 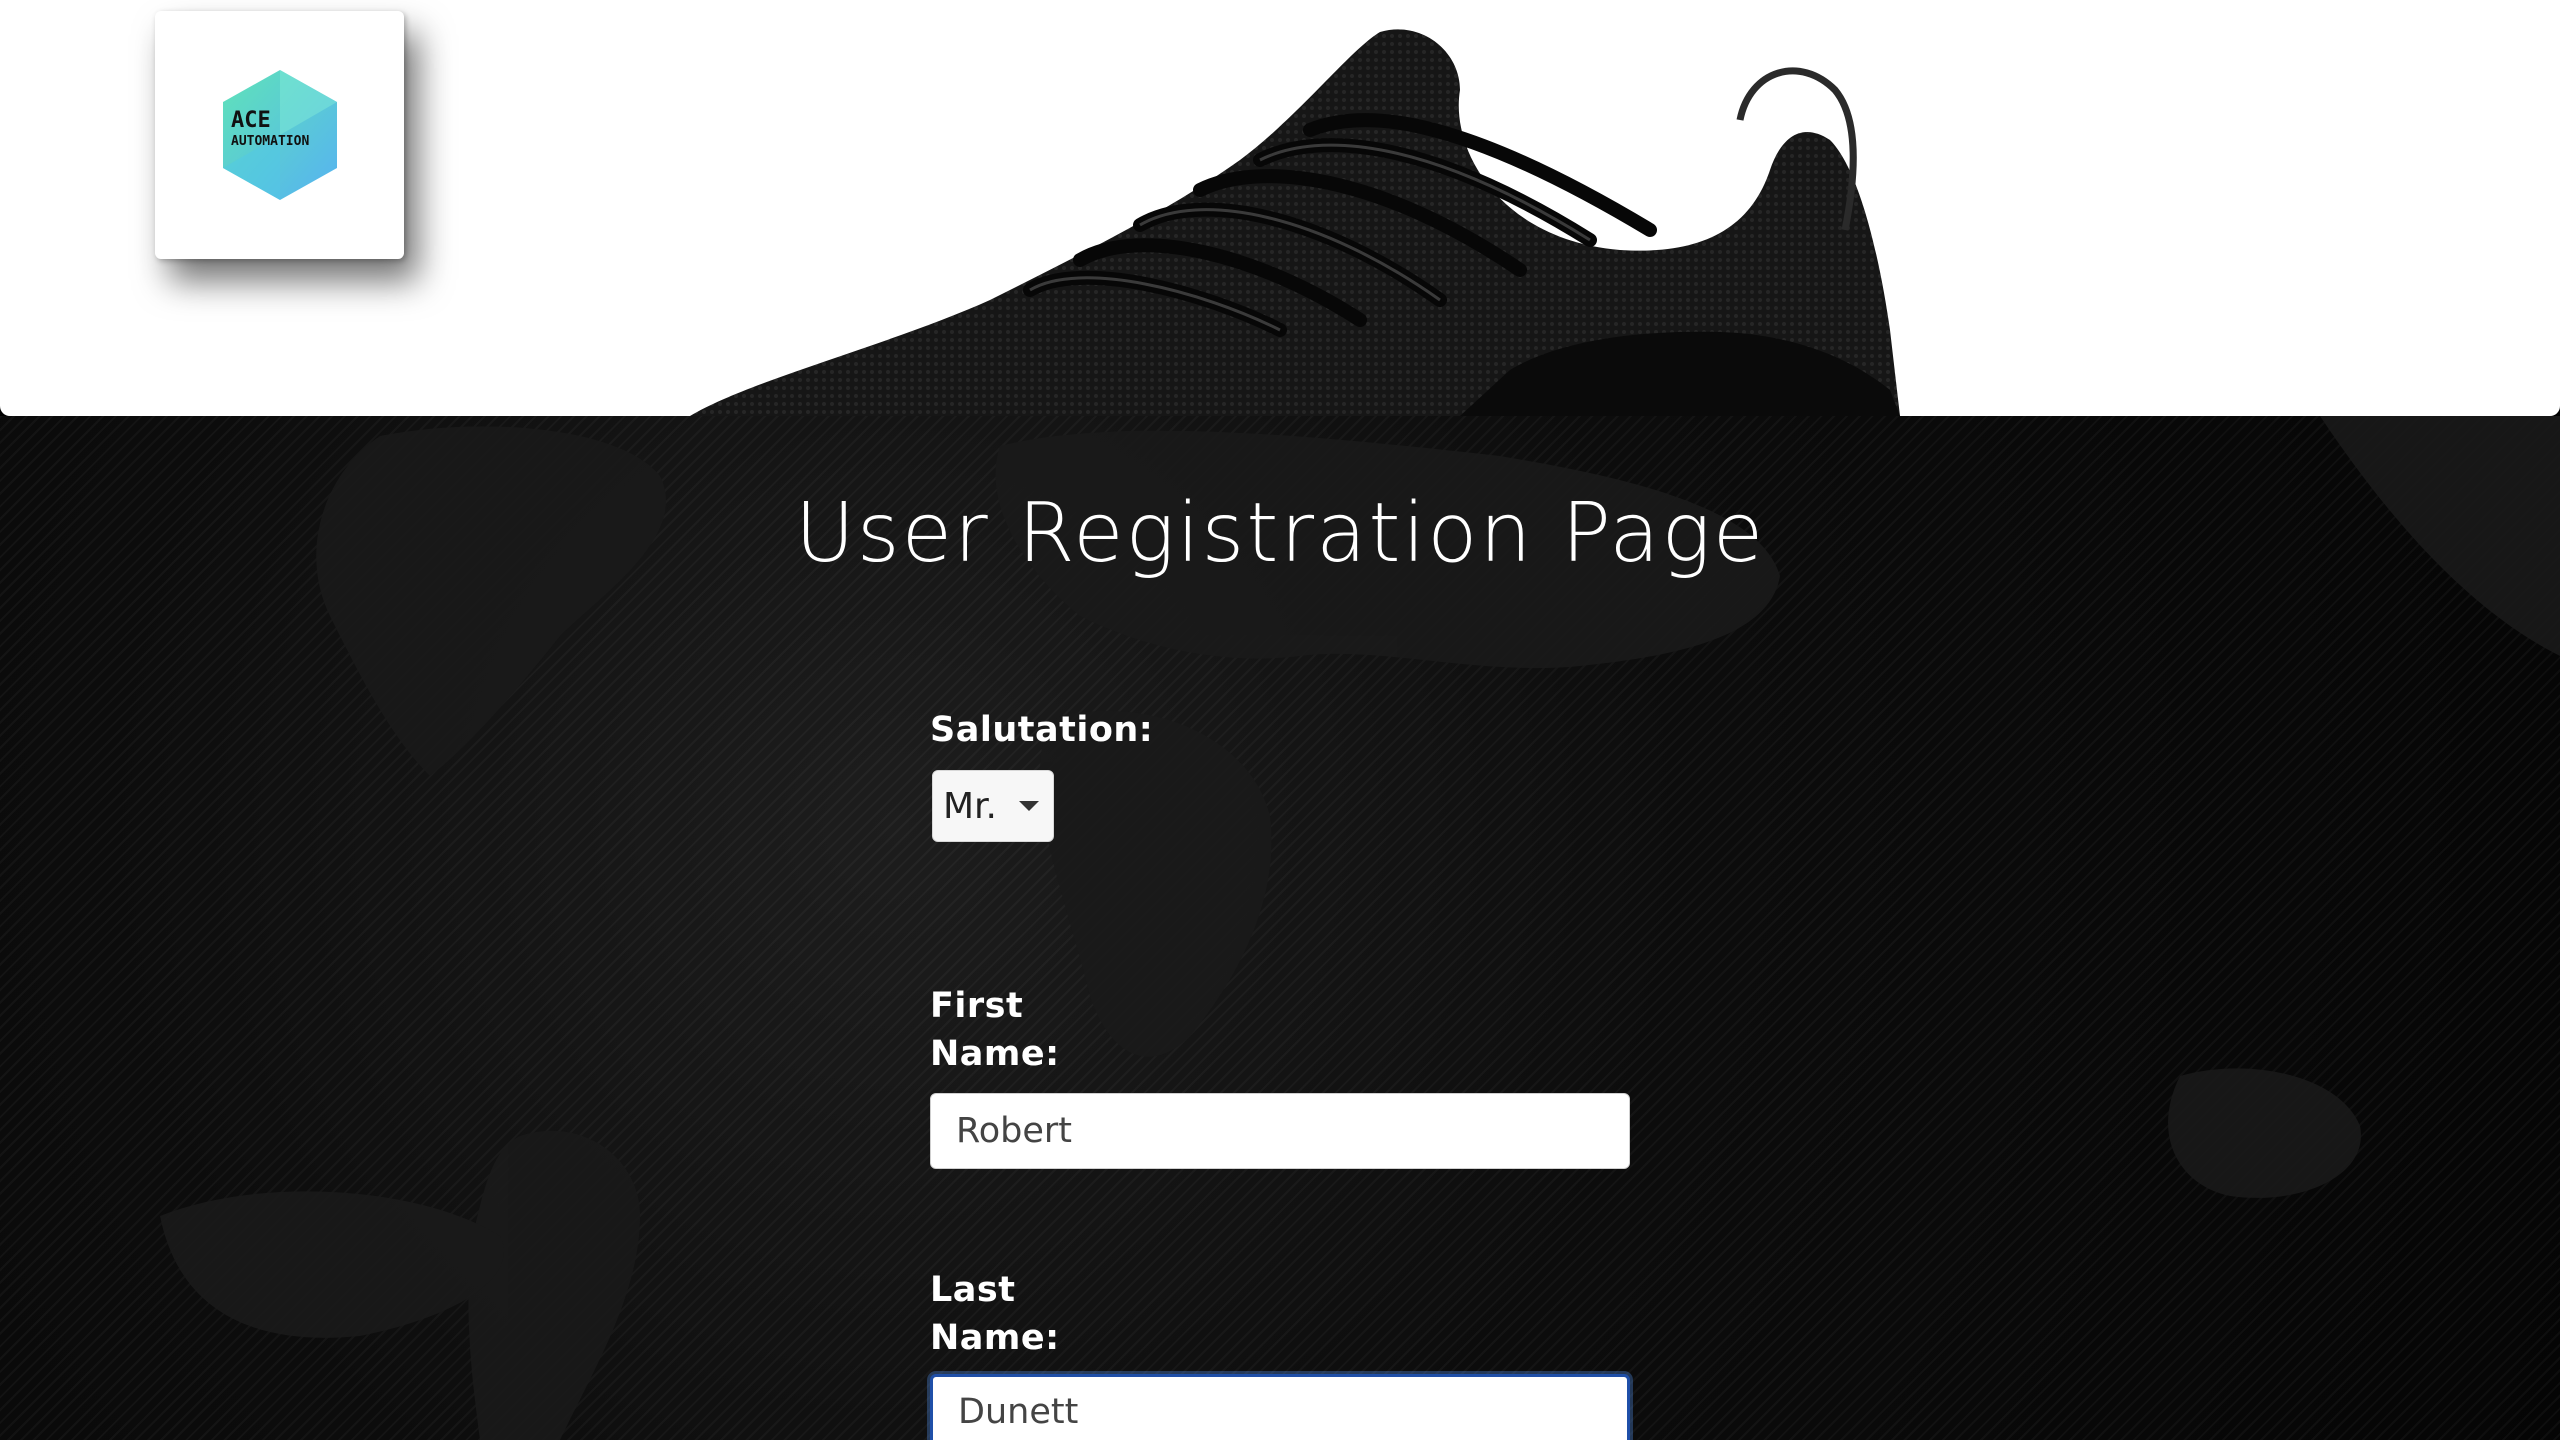 I want to click on last-name-value: Dunett, so click(x=1018, y=1412).